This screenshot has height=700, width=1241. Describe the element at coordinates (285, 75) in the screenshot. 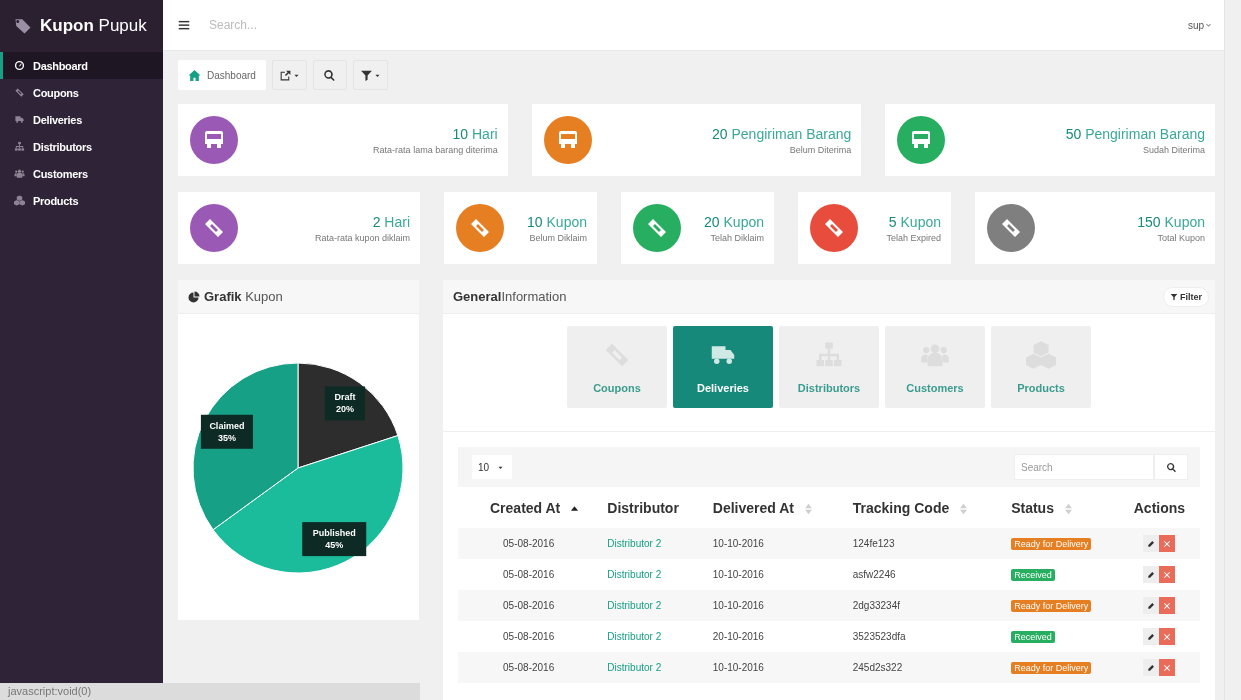

I see `share-icon` at that location.